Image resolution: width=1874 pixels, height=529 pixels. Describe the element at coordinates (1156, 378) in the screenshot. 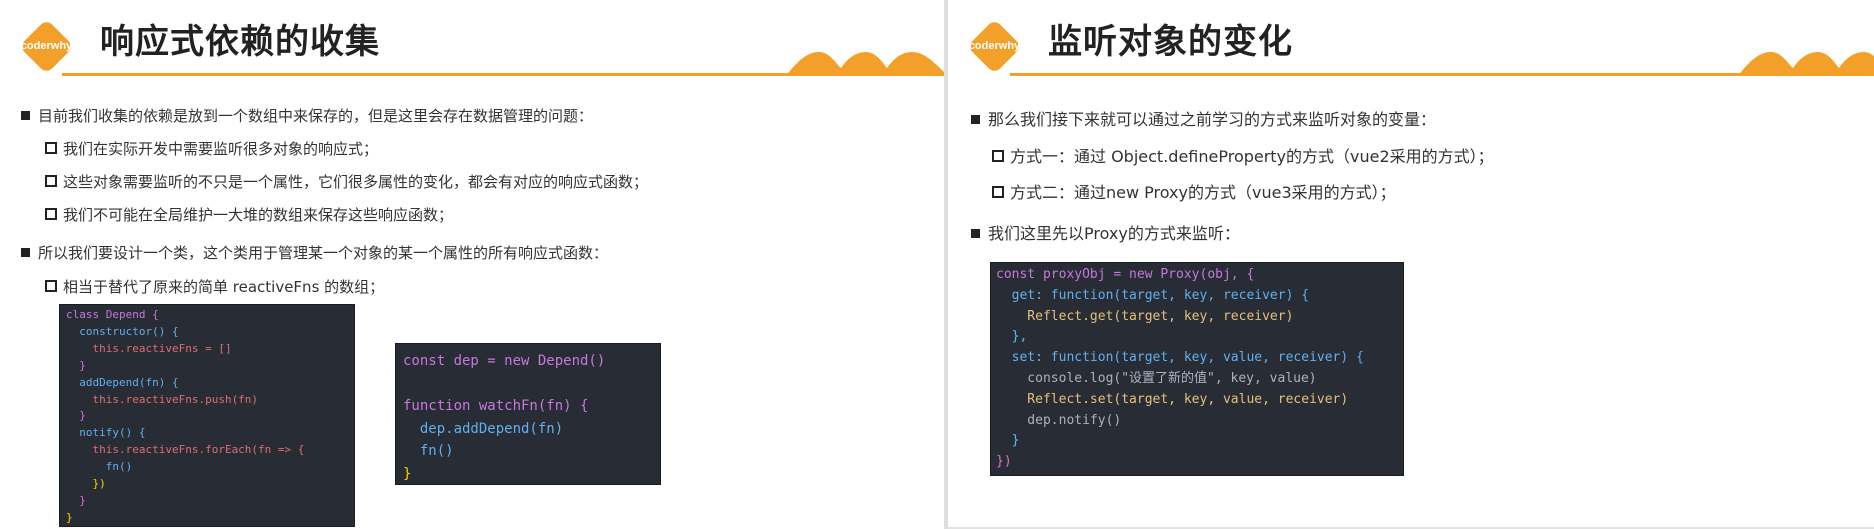

I see `code-token: console.log("设置了新的值", key, value)` at that location.